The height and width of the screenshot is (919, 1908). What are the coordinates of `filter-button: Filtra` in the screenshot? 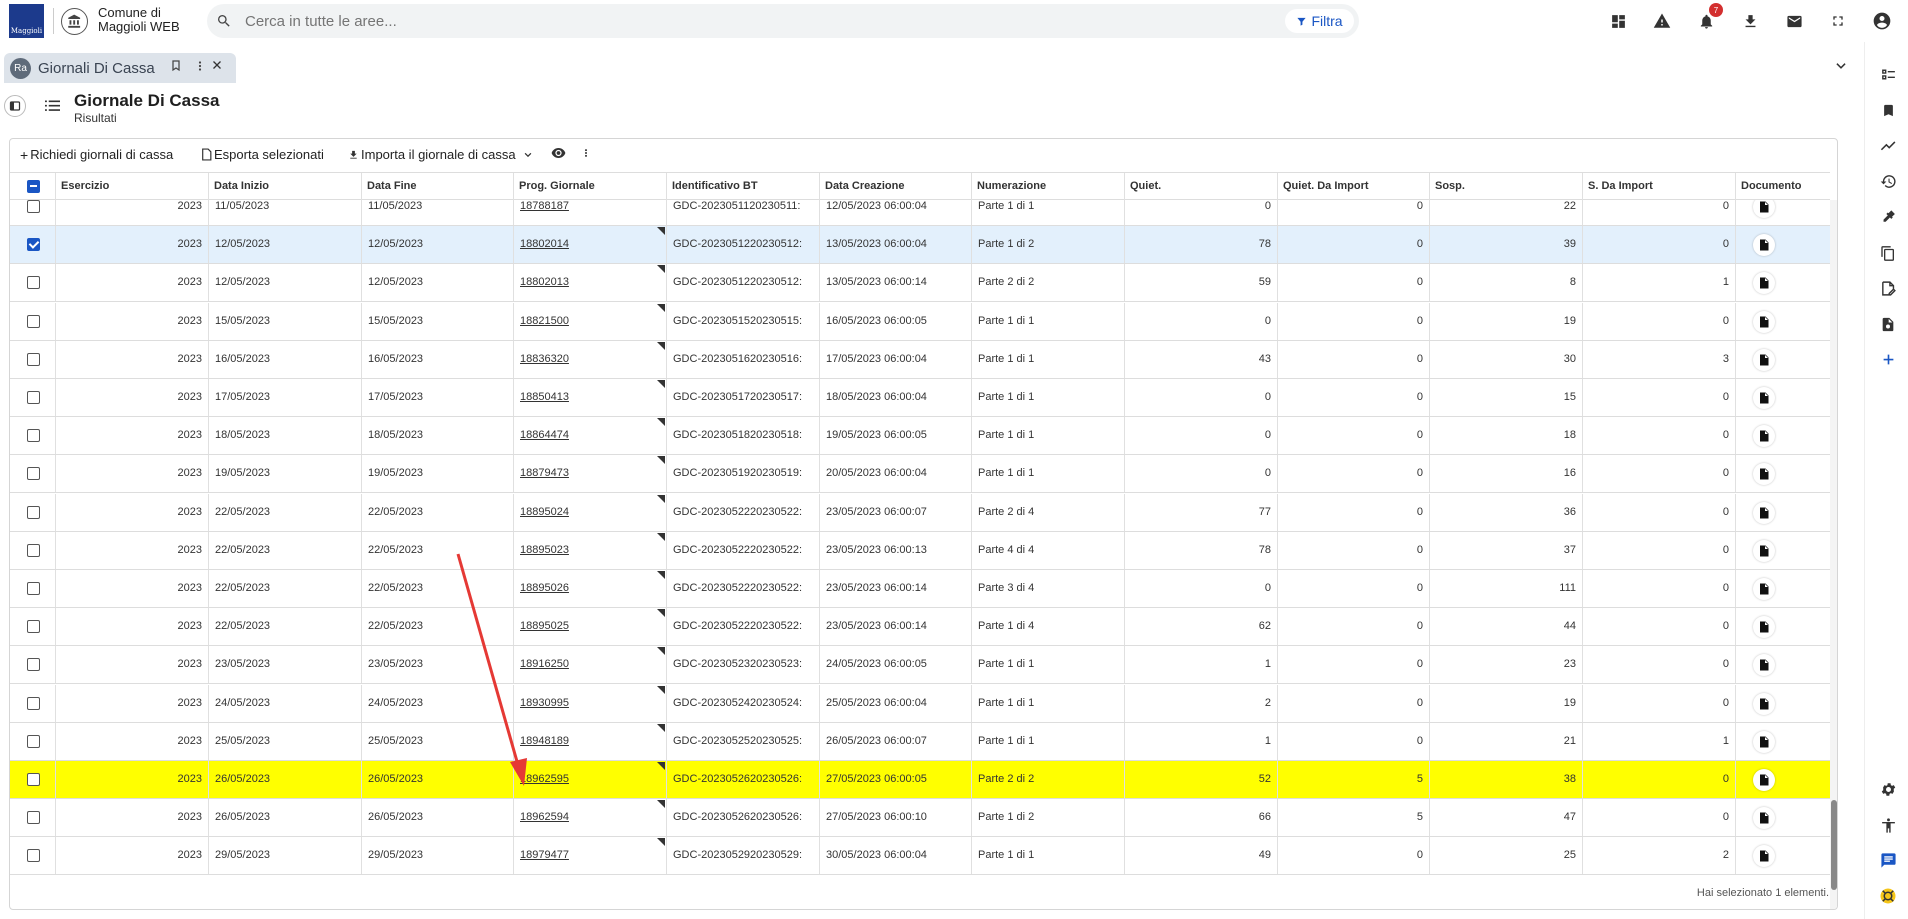 It's located at (1319, 21).